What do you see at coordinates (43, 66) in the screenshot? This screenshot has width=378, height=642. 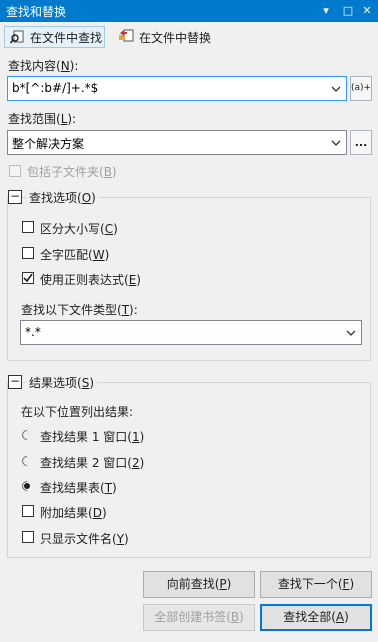 I see `find-what-label: 查找内容(N):` at bounding box center [43, 66].